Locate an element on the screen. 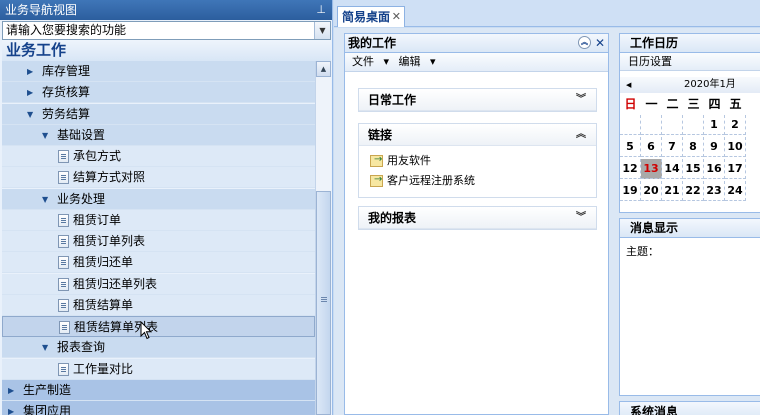 The height and width of the screenshot is (415, 760). calendar-day: 6 is located at coordinates (651, 147).